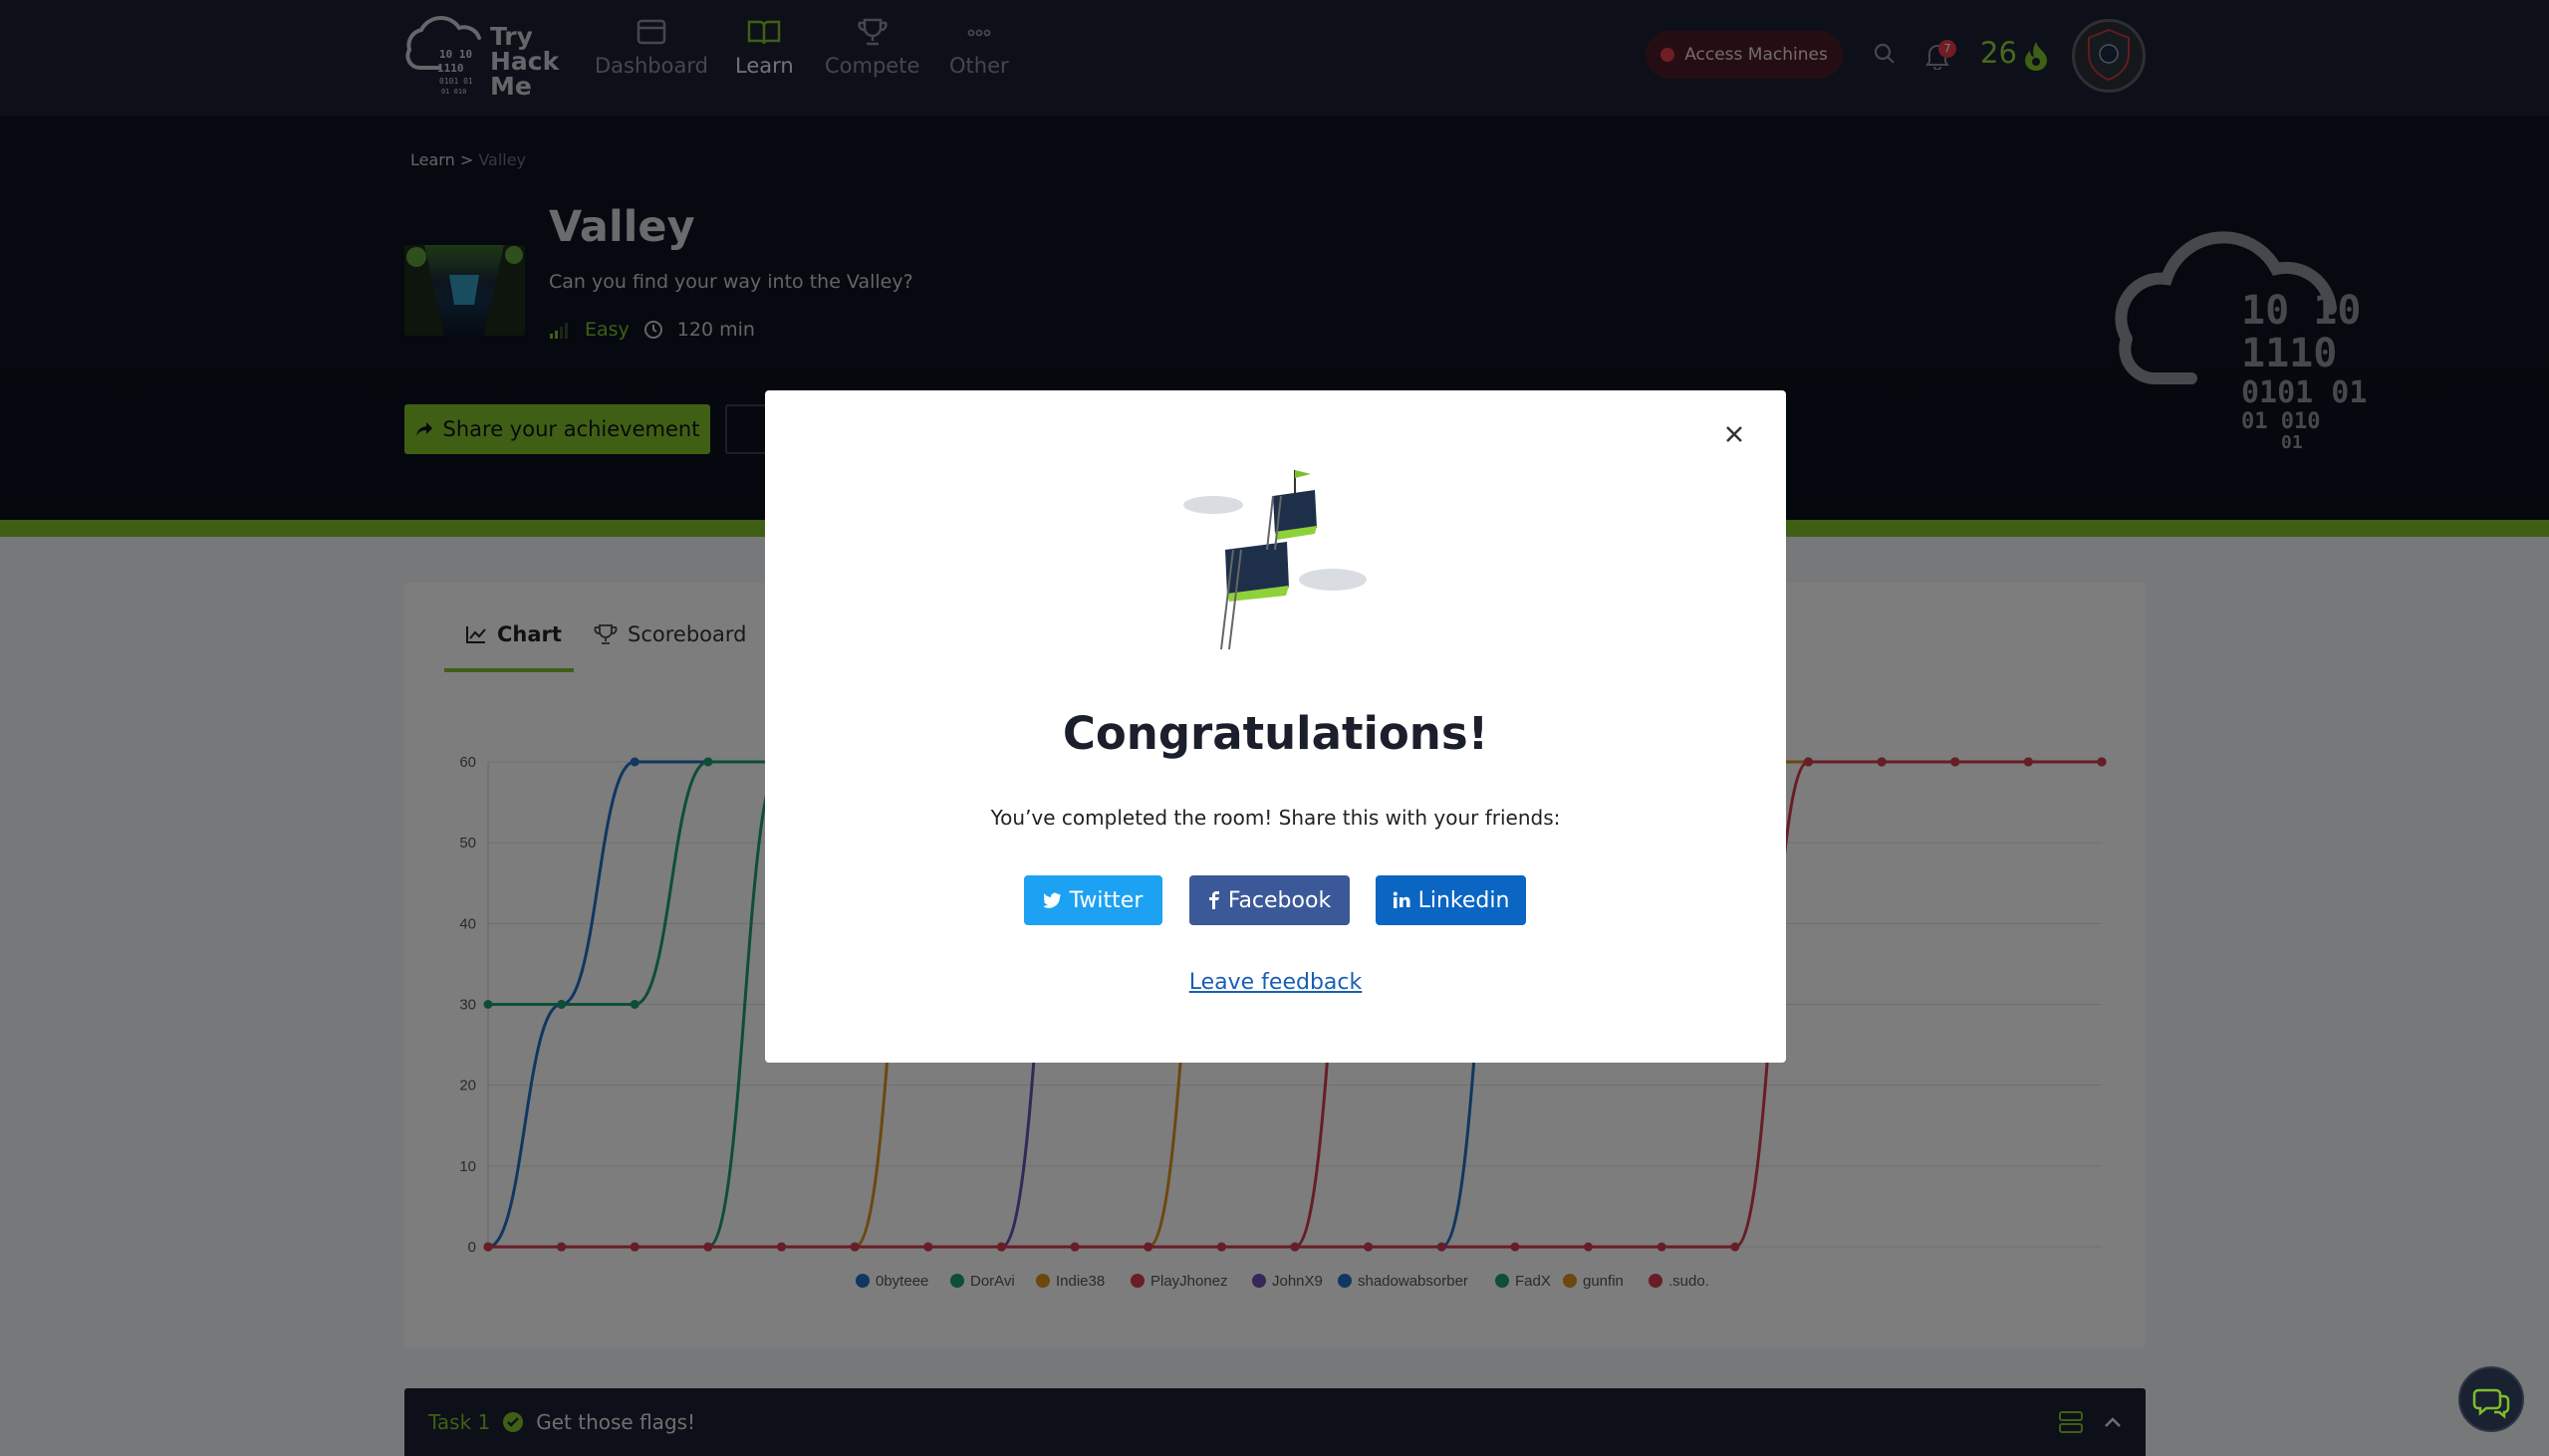 The width and height of the screenshot is (2549, 1456). I want to click on facebook-share-button: Facebook, so click(1270, 900).